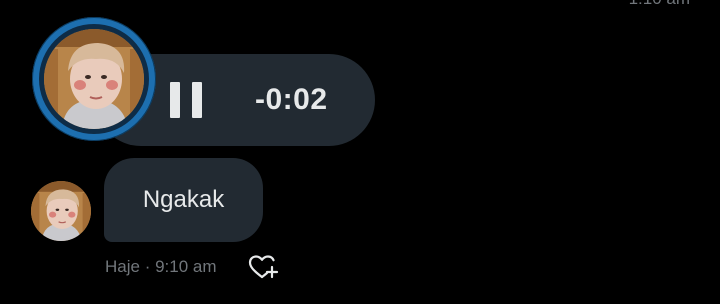 The width and height of the screenshot is (720, 304). What do you see at coordinates (659, 4) in the screenshot?
I see `previous-message-timestamp: 1:10 am` at bounding box center [659, 4].